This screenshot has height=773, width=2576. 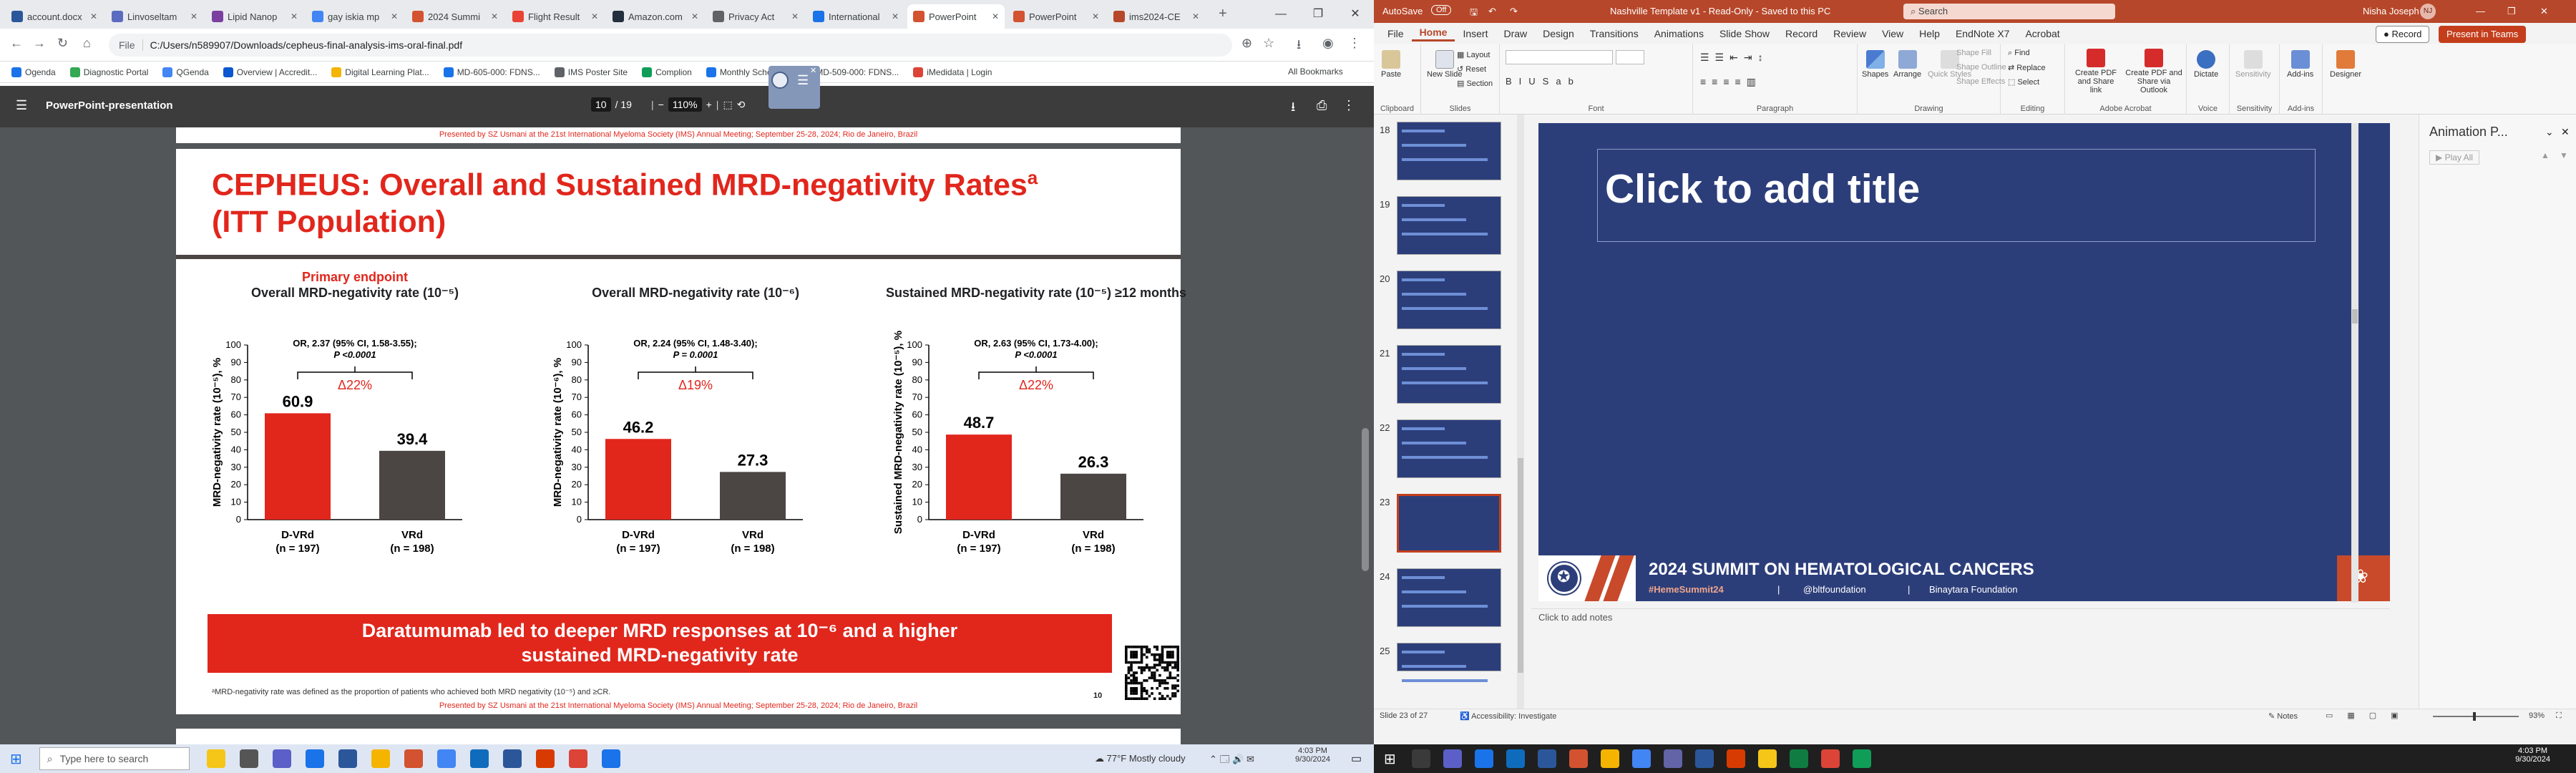 What do you see at coordinates (655, 16) in the screenshot?
I see `browser-tab: Amazon.com ✕` at bounding box center [655, 16].